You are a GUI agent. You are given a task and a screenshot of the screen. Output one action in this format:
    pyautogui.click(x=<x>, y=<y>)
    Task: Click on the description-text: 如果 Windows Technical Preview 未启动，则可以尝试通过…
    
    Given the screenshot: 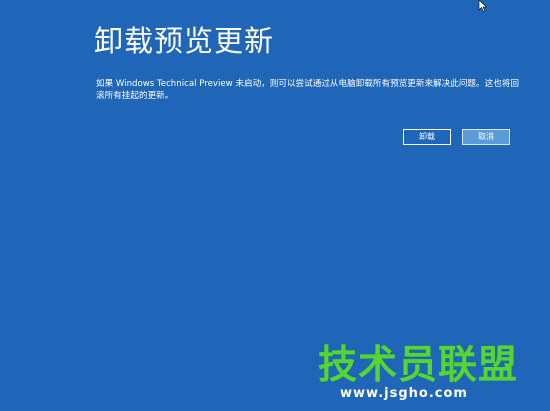 What is the action you would take?
    pyautogui.click(x=307, y=90)
    